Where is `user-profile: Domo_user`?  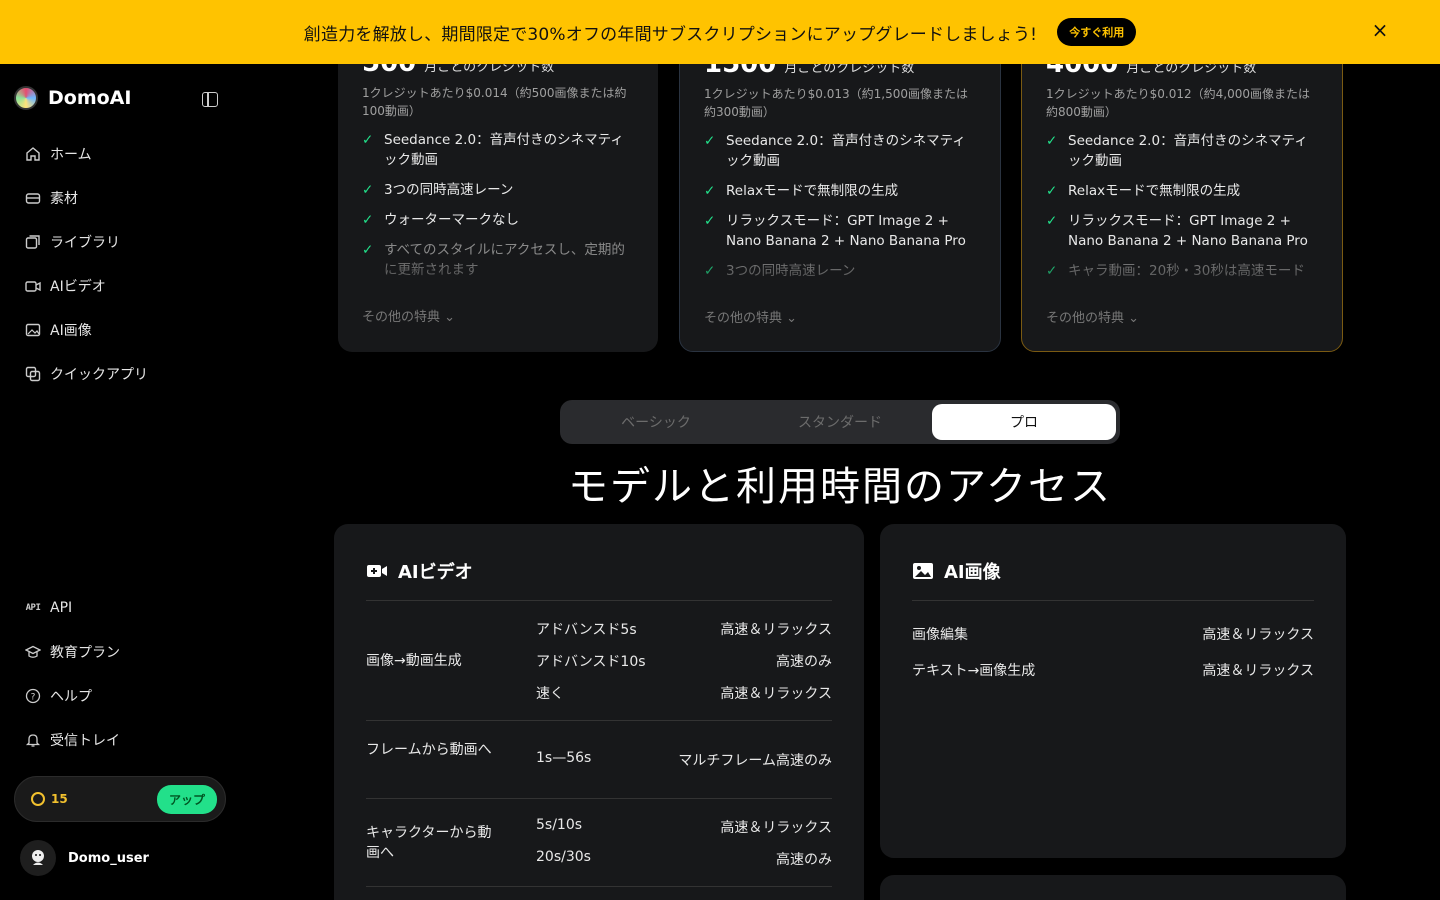
user-profile: Domo_user is located at coordinates (84, 858).